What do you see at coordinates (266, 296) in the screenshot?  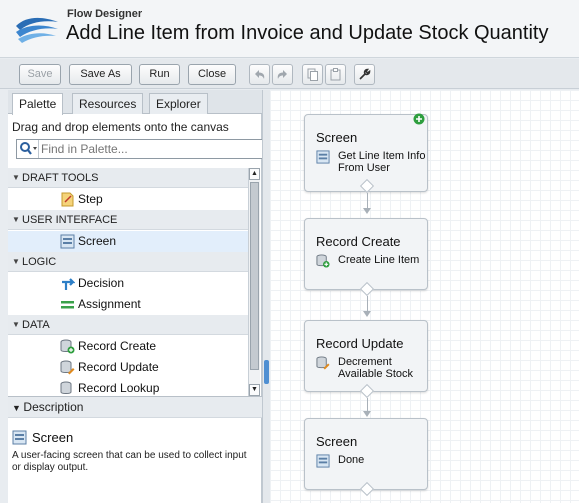 I see `panel-splitter` at bounding box center [266, 296].